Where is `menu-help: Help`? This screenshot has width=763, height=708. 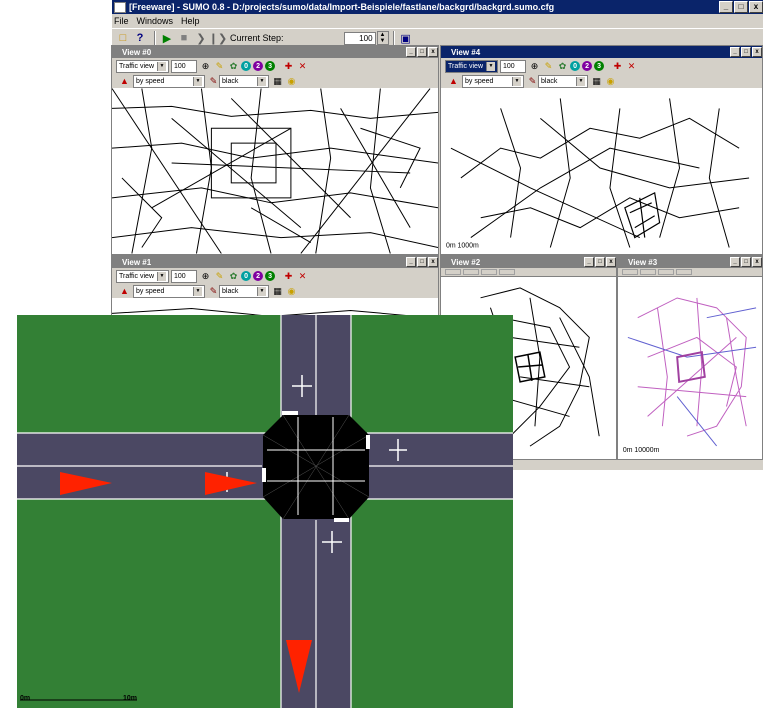 menu-help: Help is located at coordinates (190, 21).